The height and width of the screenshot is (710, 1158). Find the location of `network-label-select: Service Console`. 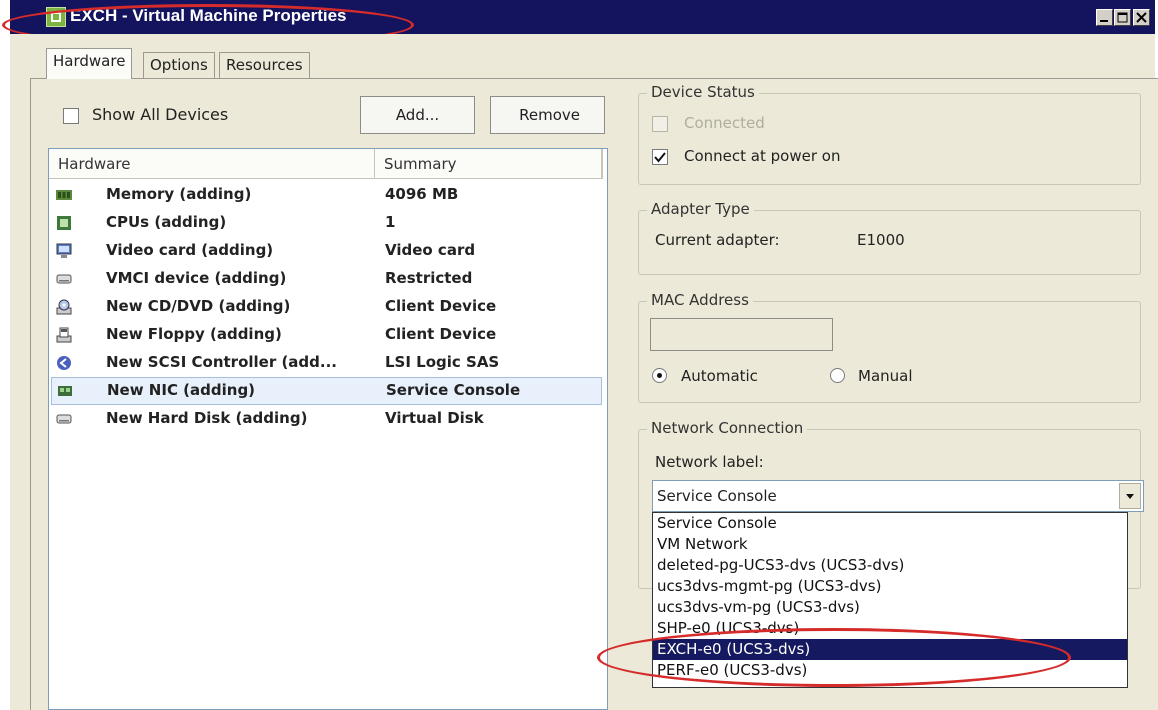

network-label-select: Service Console is located at coordinates (898, 496).